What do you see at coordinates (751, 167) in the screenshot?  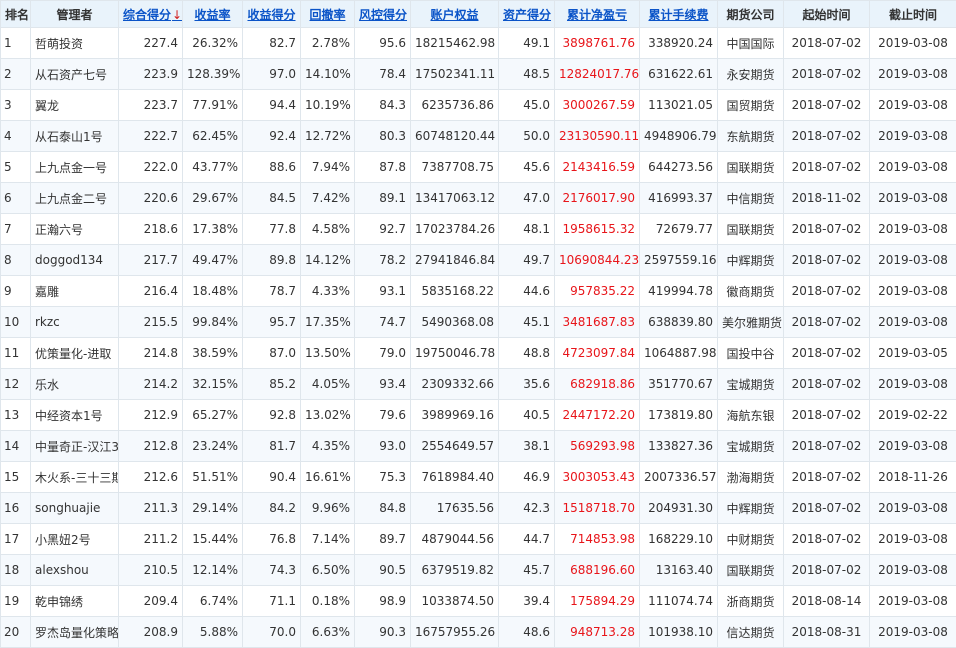 I see `cell-broker: 国联期货` at bounding box center [751, 167].